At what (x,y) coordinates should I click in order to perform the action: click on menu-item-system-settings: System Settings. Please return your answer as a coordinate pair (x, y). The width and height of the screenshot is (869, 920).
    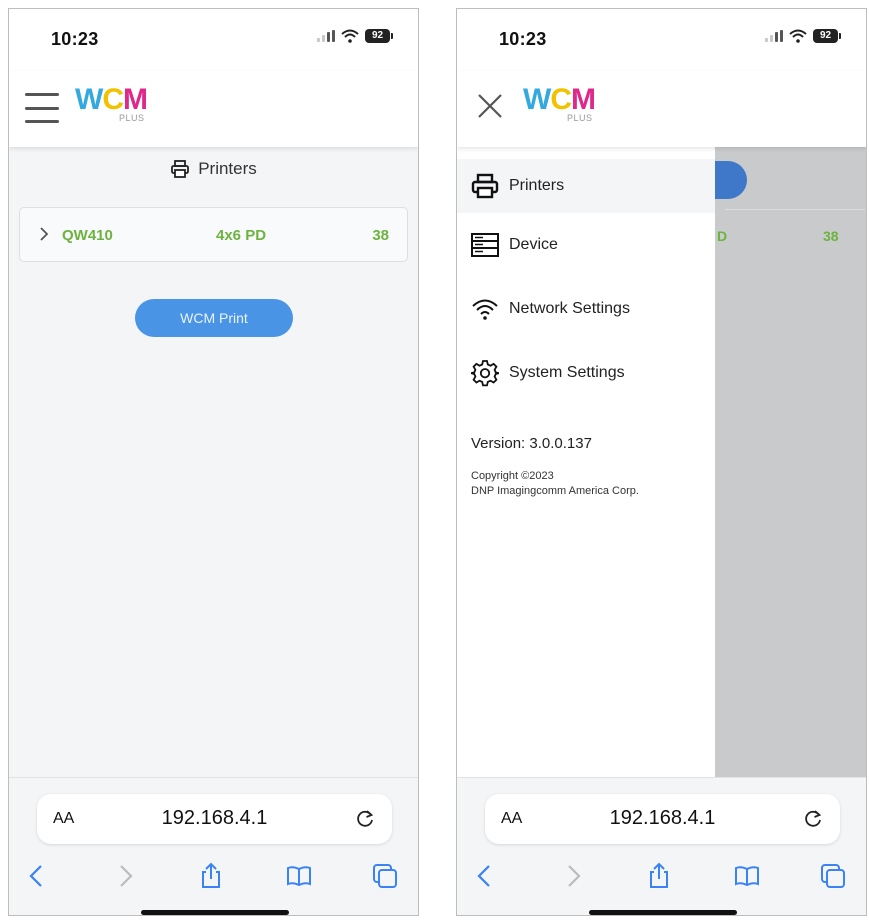
    Looking at the image, I should click on (548, 373).